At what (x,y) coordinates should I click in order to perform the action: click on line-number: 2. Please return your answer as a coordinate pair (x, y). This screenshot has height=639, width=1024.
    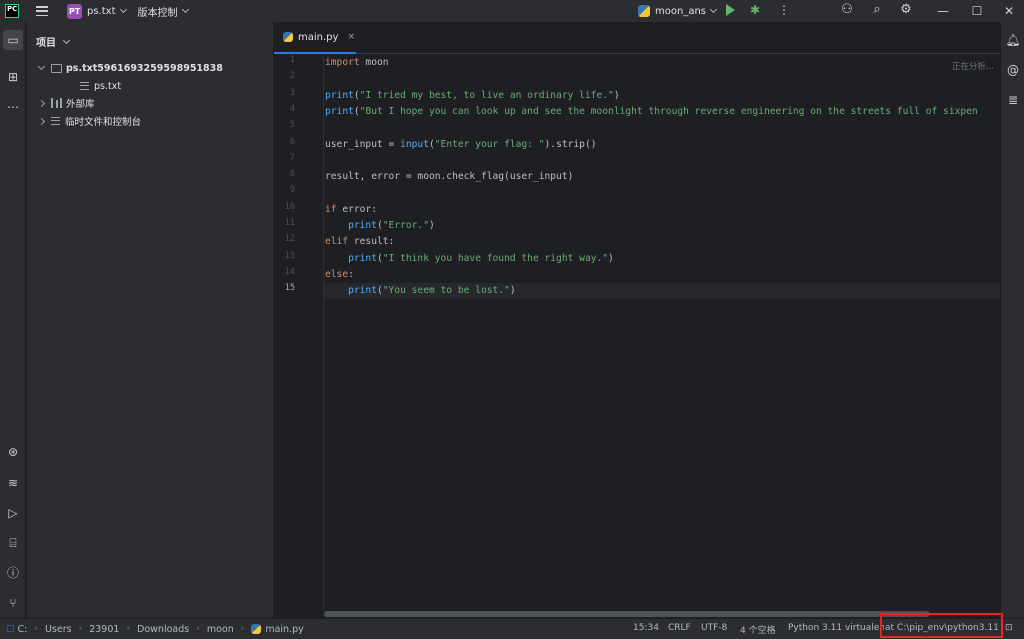
    Looking at the image, I should click on (284, 76).